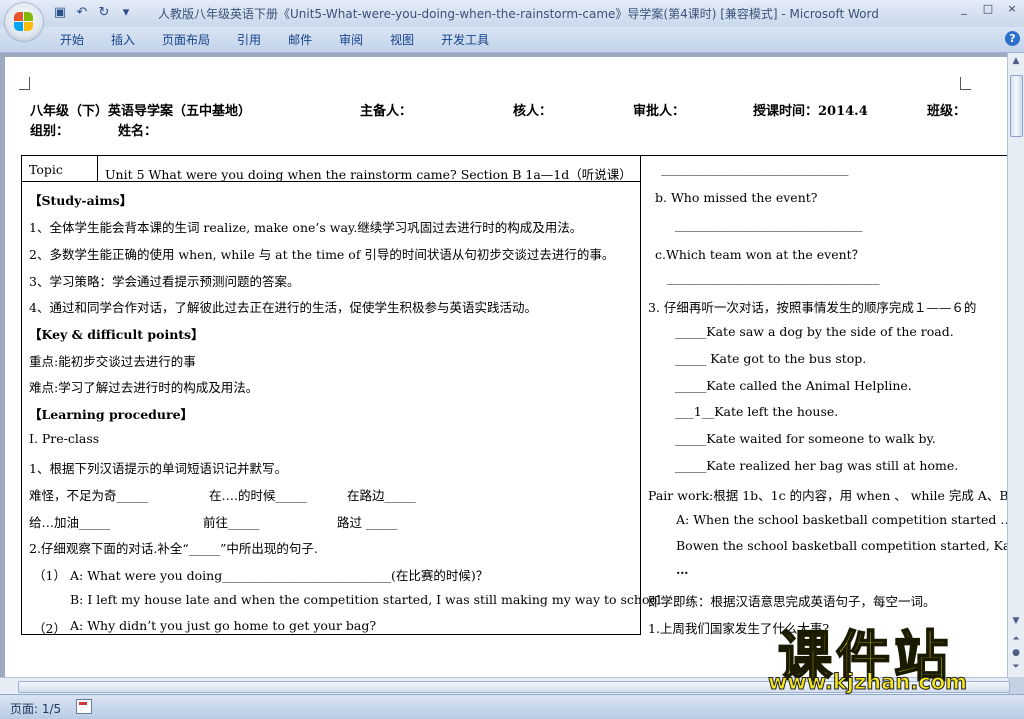 The height and width of the screenshot is (719, 1024). What do you see at coordinates (64, 438) in the screenshot?
I see `pre-class: I. Pre-class` at bounding box center [64, 438].